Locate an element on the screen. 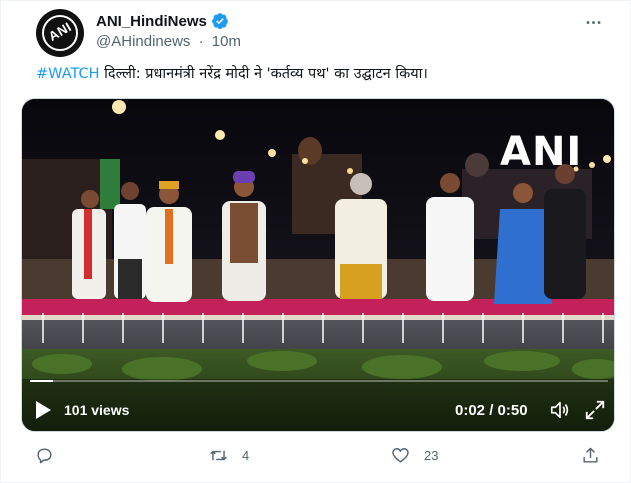  retweet-button: 4 is located at coordinates (229, 455).